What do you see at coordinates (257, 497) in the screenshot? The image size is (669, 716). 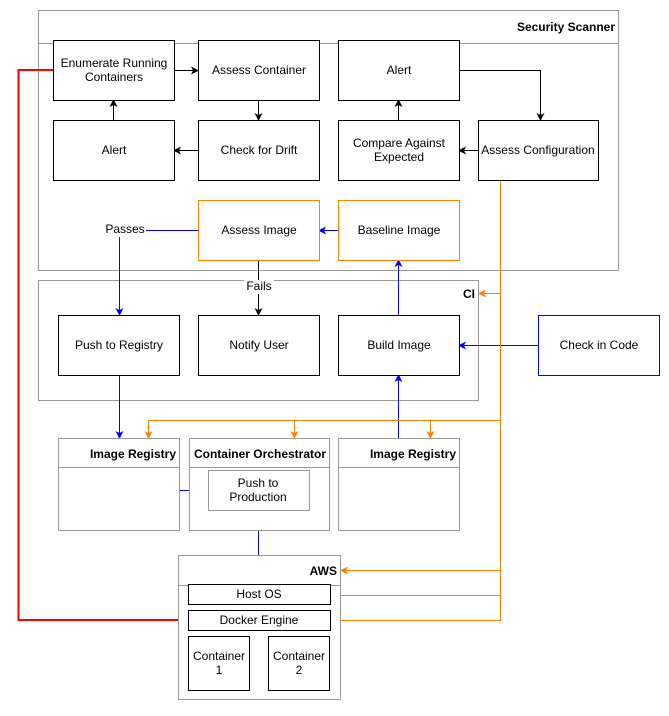 I see `node-label: Production` at bounding box center [257, 497].